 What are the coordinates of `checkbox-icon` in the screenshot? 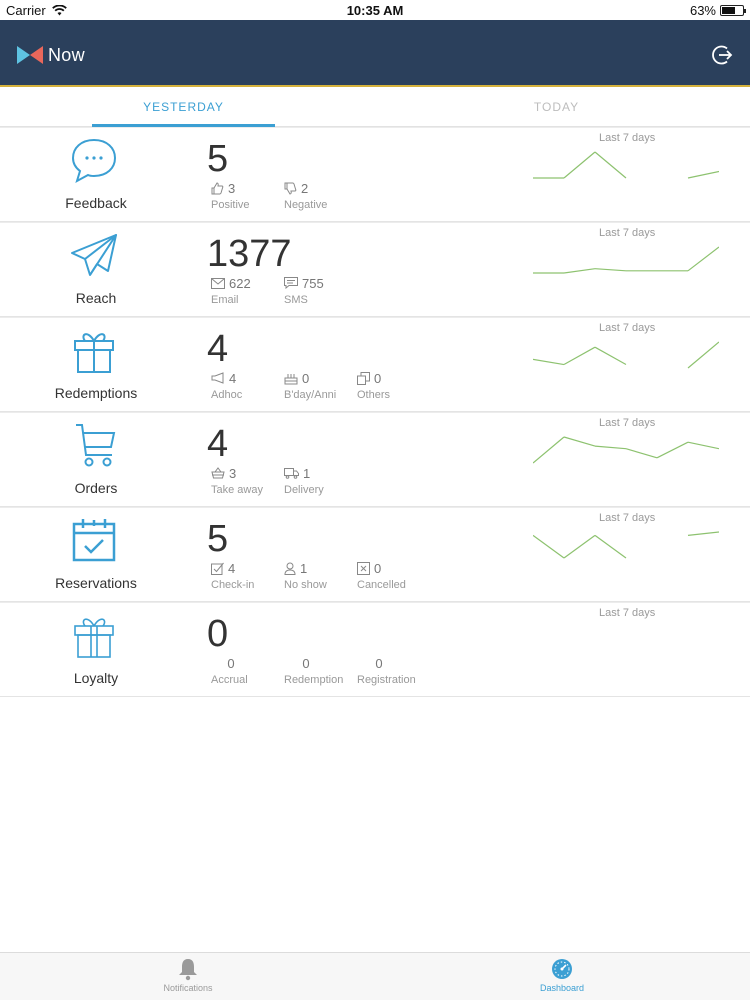 It's located at (217, 568).